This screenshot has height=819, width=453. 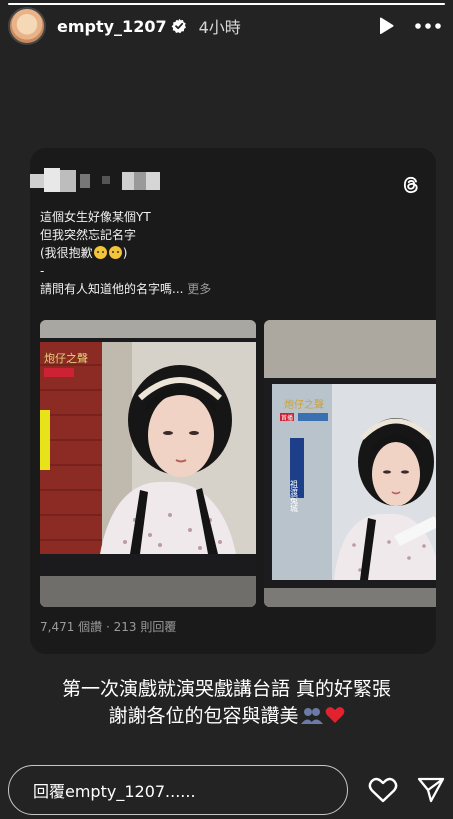 I want to click on tv-logo-text-2: 炮仔之聲, so click(x=304, y=404).